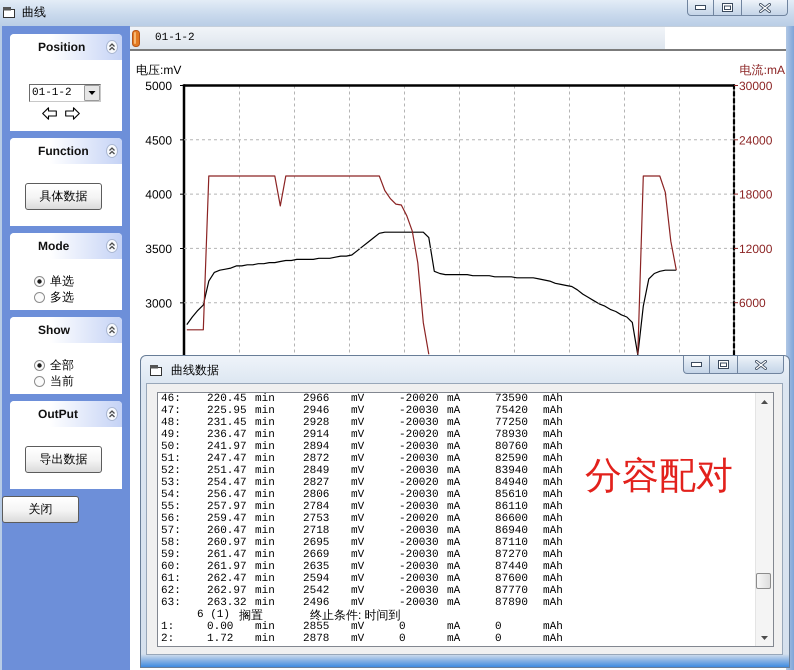 This screenshot has width=794, height=670. What do you see at coordinates (40, 509) in the screenshot?
I see `close-button: 关闭` at bounding box center [40, 509].